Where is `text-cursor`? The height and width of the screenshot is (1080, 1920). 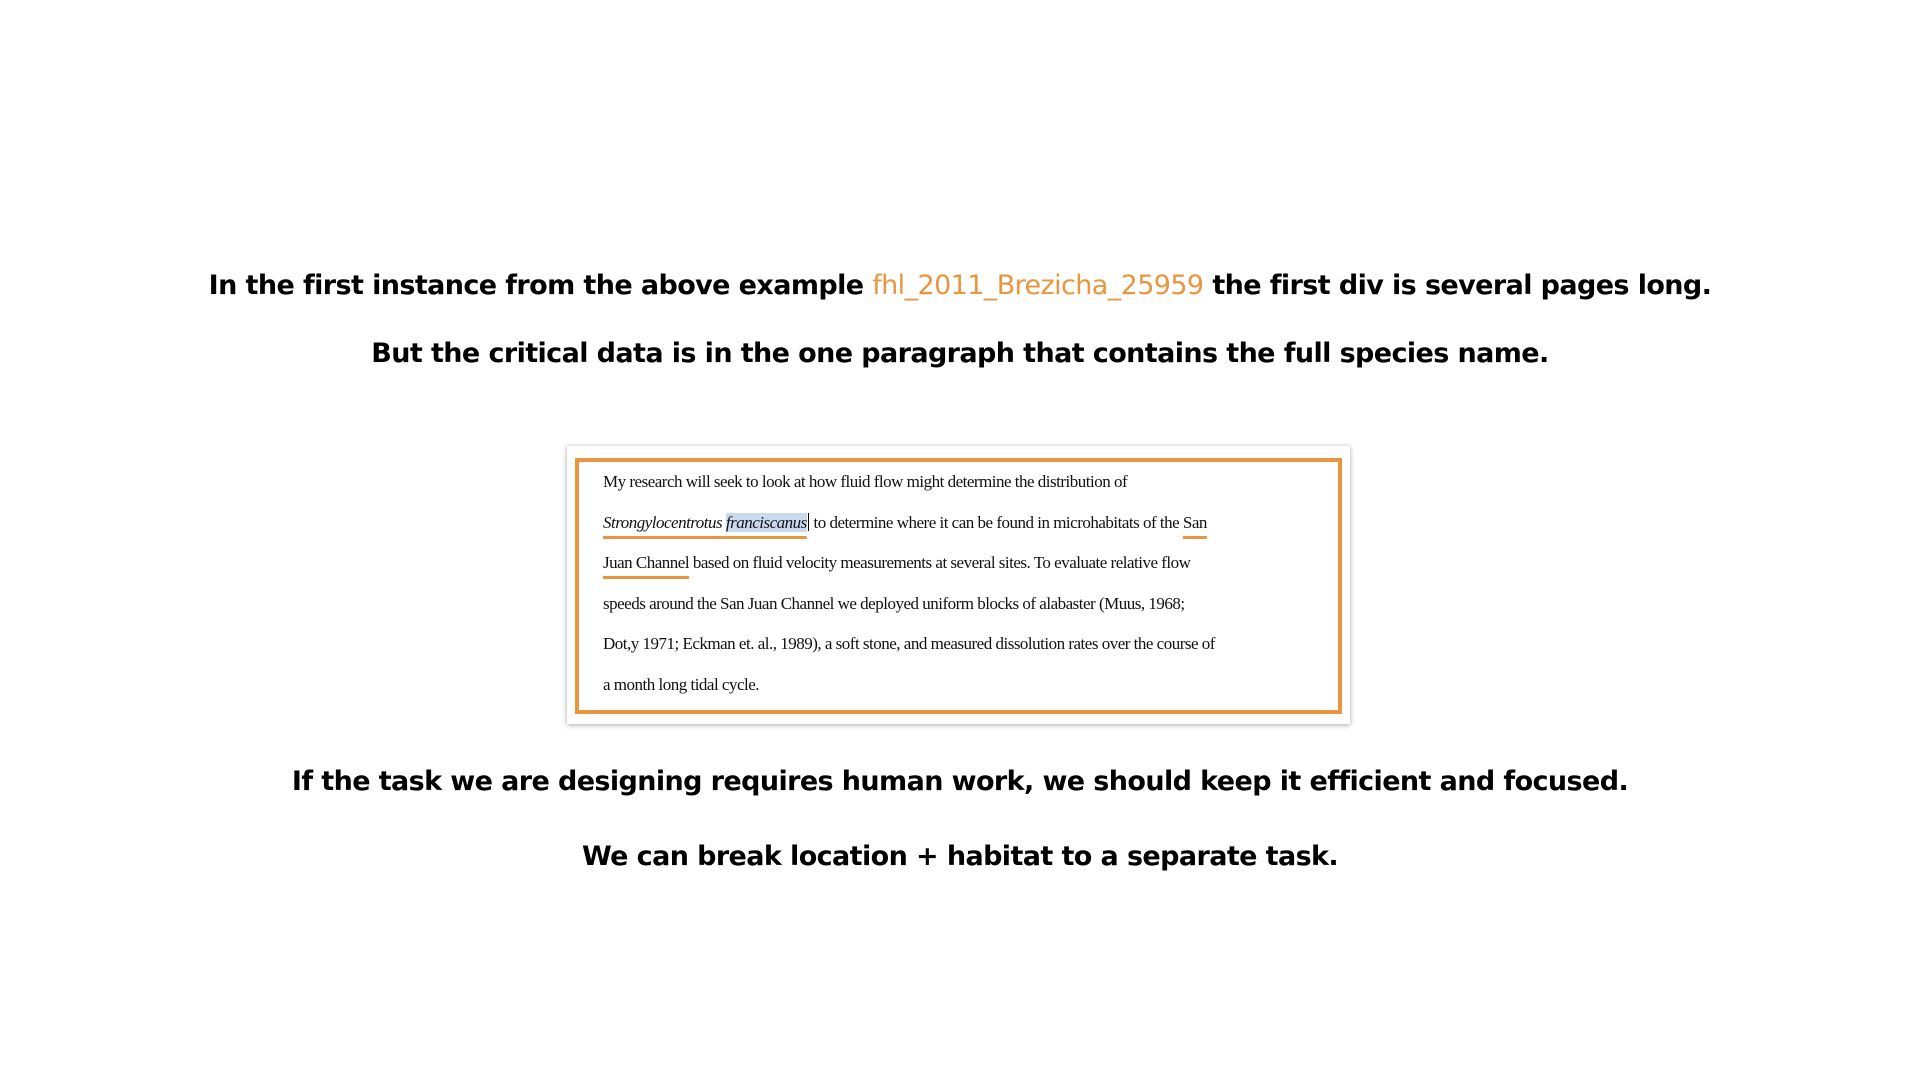 text-cursor is located at coordinates (808, 521).